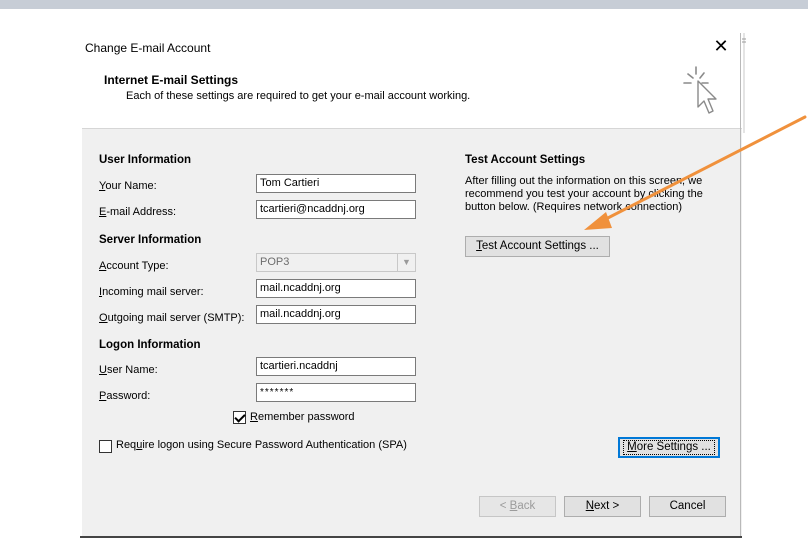 The height and width of the screenshot is (555, 808). I want to click on account-type-label: Account Type:, so click(134, 266).